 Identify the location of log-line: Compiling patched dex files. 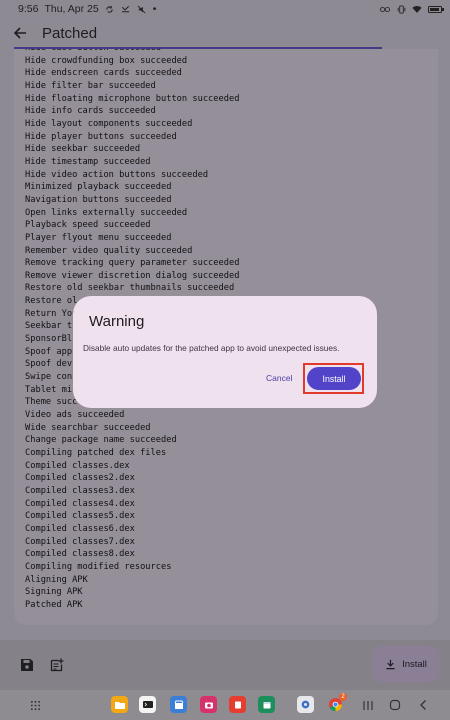
(96, 453).